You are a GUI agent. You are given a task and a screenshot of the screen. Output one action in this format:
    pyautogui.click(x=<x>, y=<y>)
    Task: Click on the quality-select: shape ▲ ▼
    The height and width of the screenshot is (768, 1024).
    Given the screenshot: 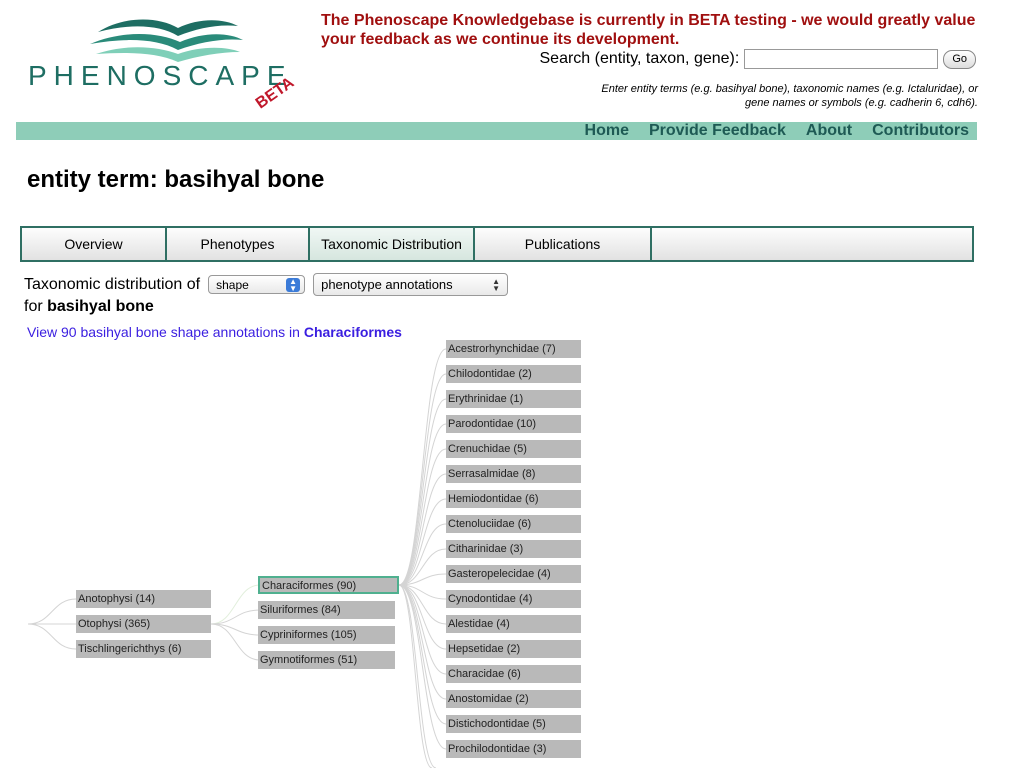 What is the action you would take?
    pyautogui.click(x=257, y=284)
    